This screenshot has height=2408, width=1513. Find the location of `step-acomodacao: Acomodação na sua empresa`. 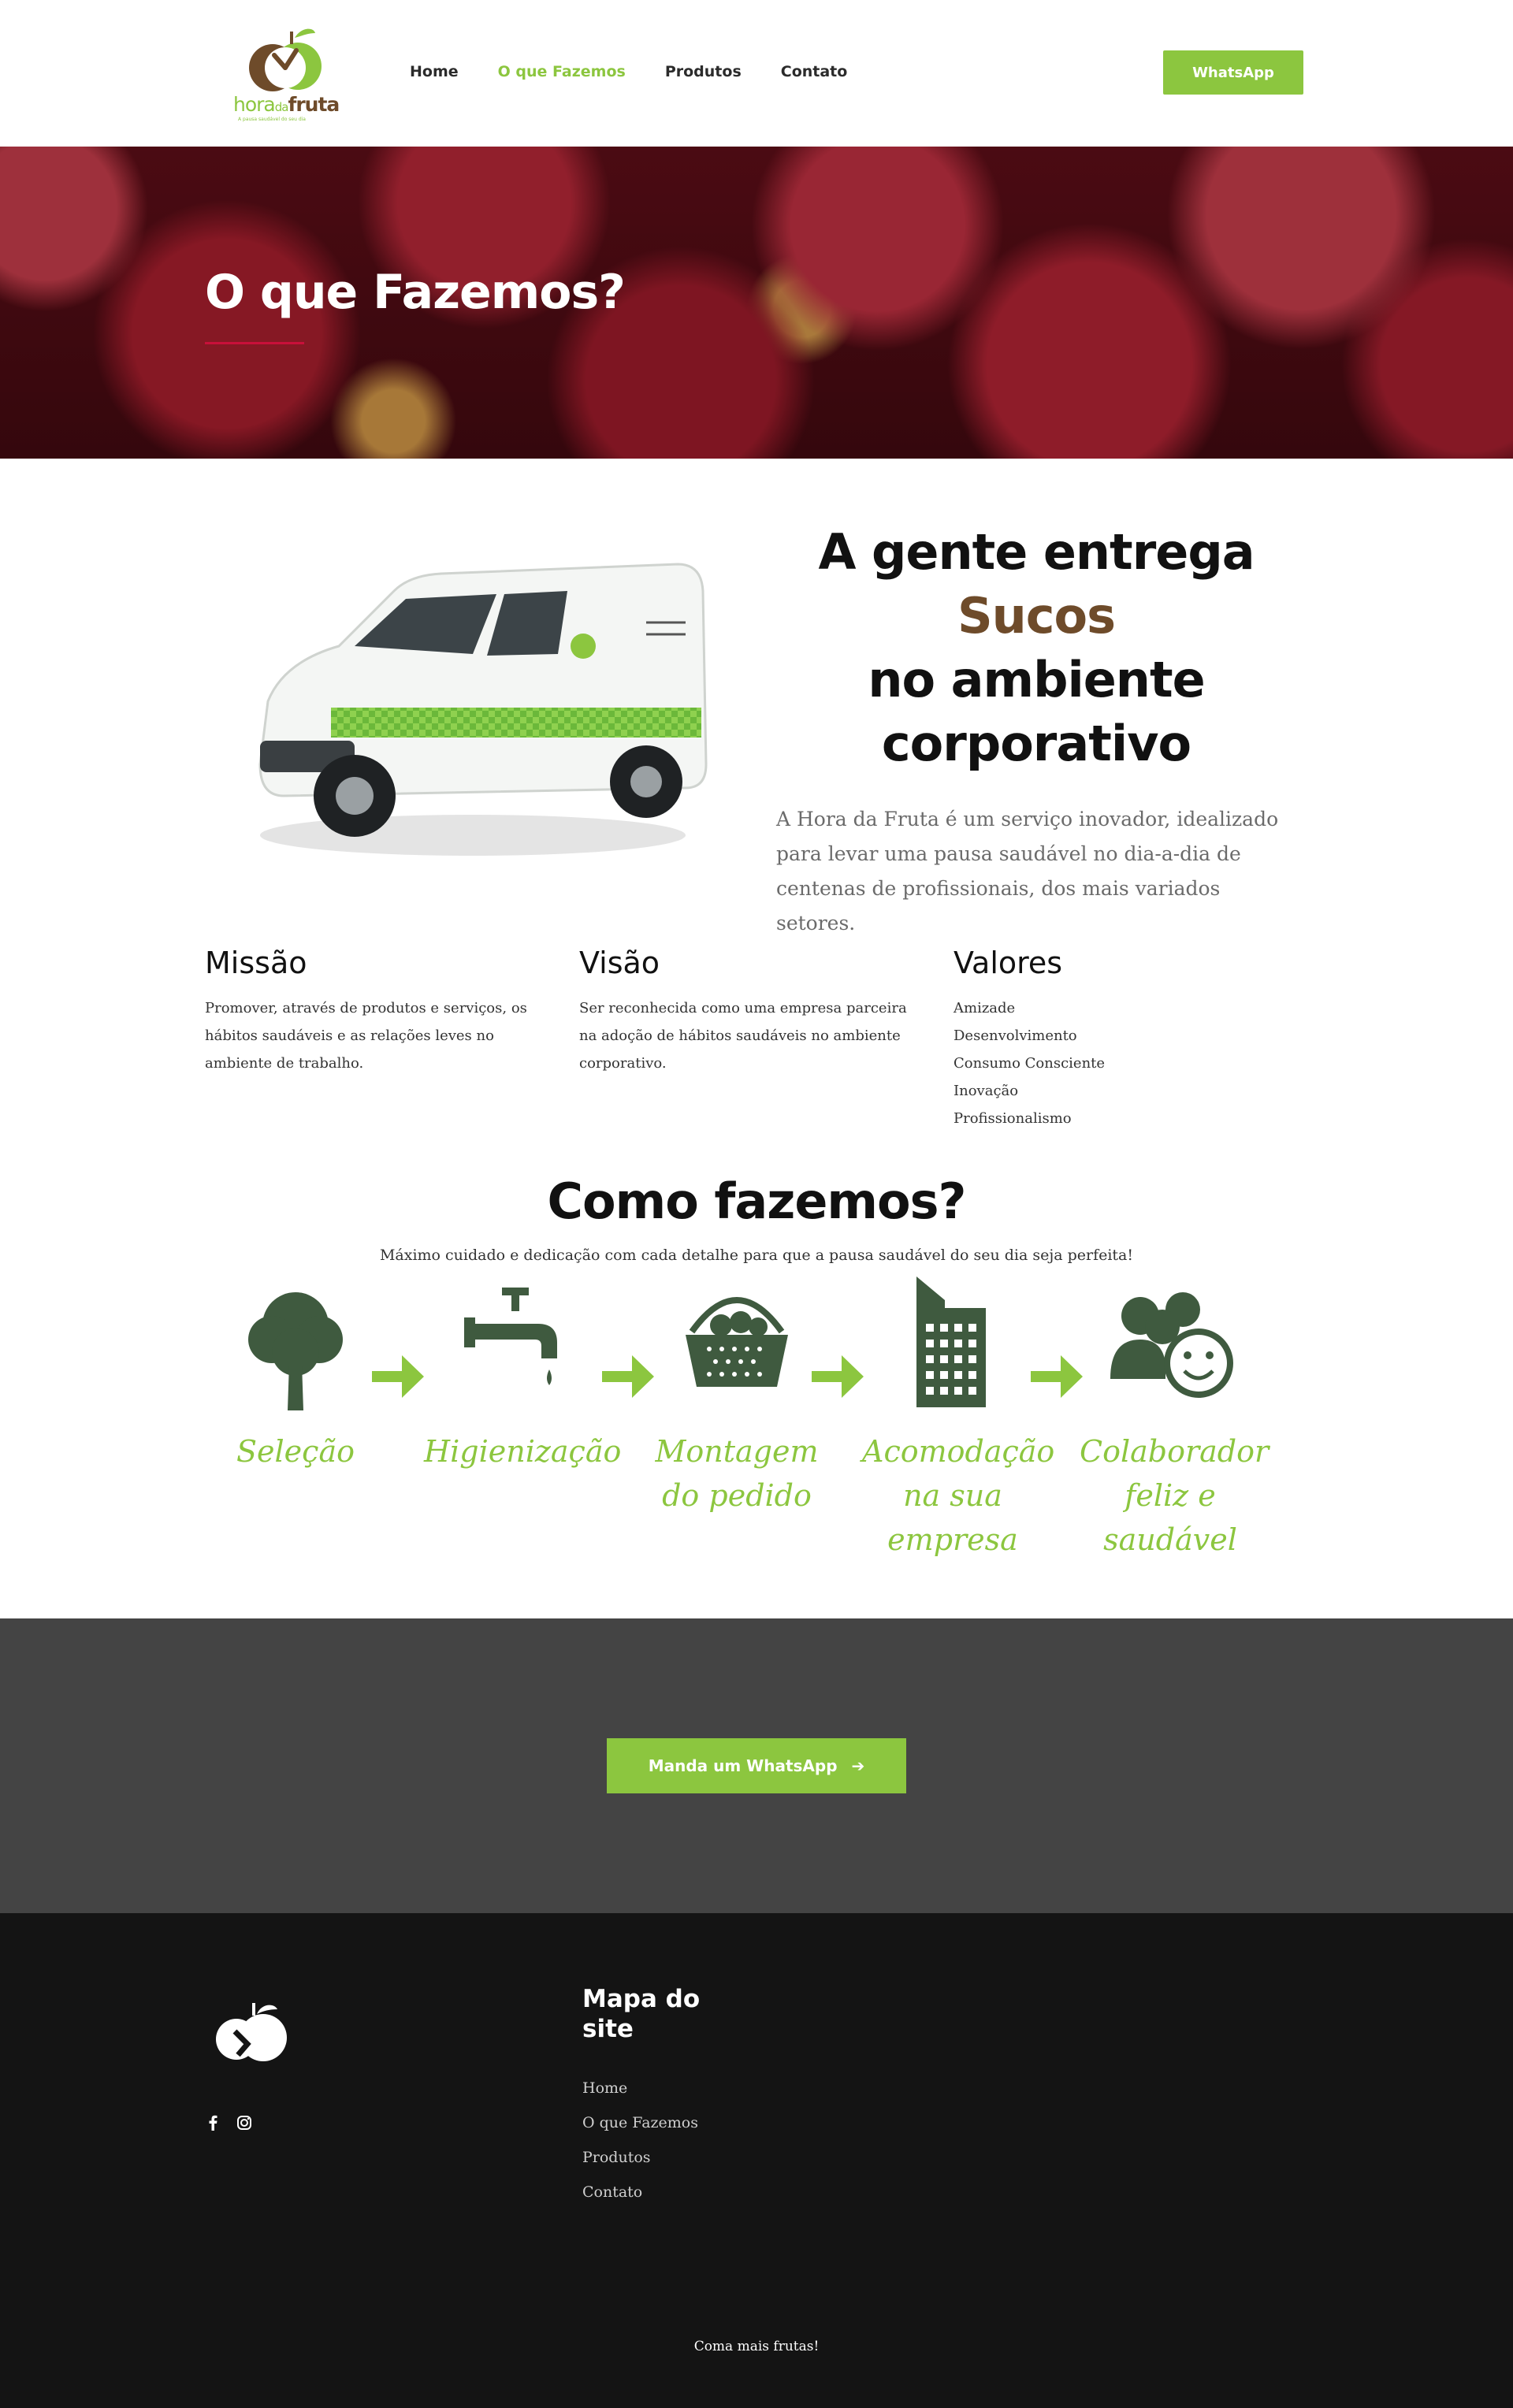

step-acomodacao: Acomodação na sua empresa is located at coordinates (958, 1419).